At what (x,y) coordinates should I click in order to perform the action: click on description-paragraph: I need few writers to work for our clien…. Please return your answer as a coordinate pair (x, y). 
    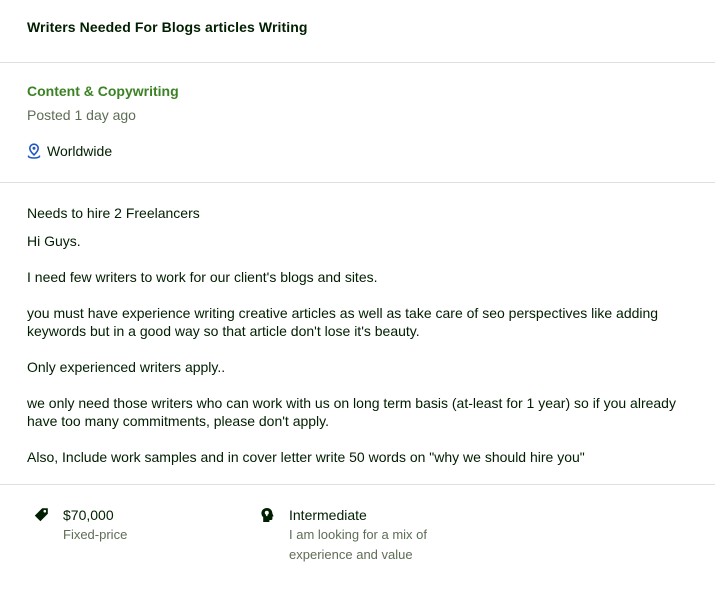
    Looking at the image, I should click on (202, 277).